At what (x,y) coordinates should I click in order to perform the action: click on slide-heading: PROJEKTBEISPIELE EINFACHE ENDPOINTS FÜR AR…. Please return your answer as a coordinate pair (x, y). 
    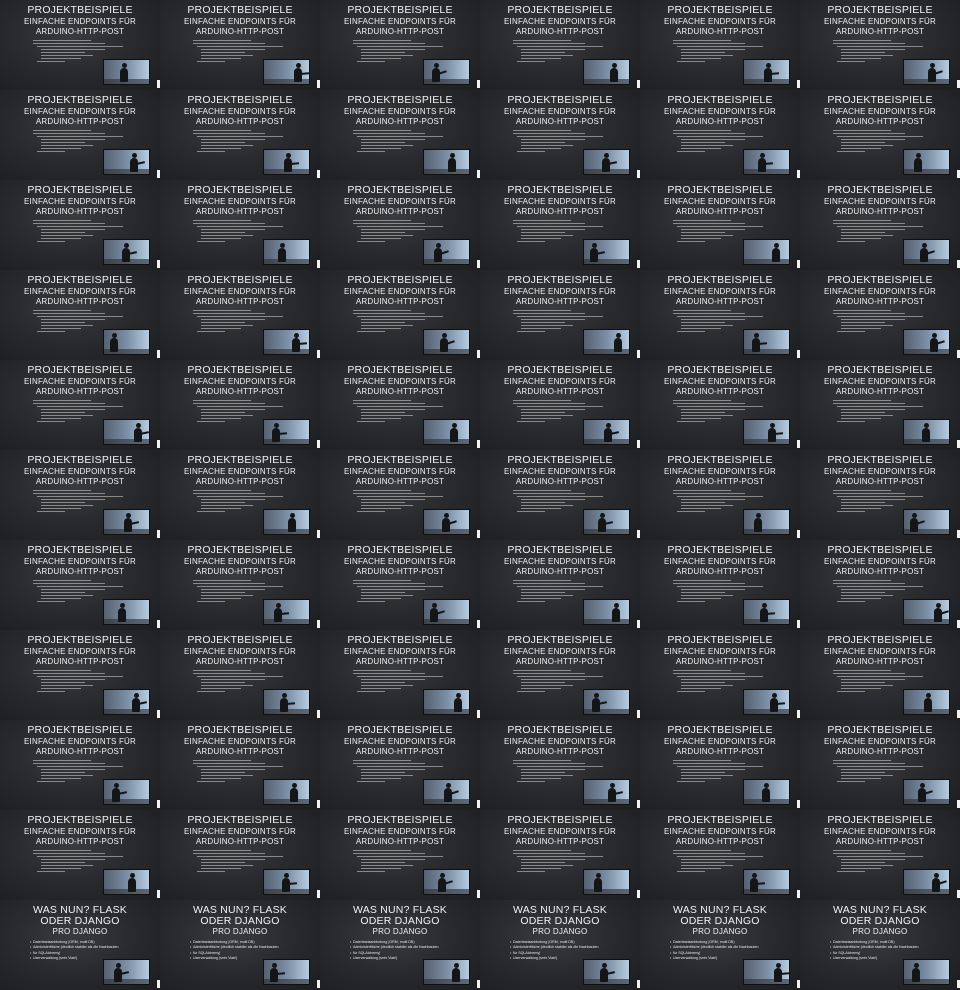
    Looking at the image, I should click on (720, 470).